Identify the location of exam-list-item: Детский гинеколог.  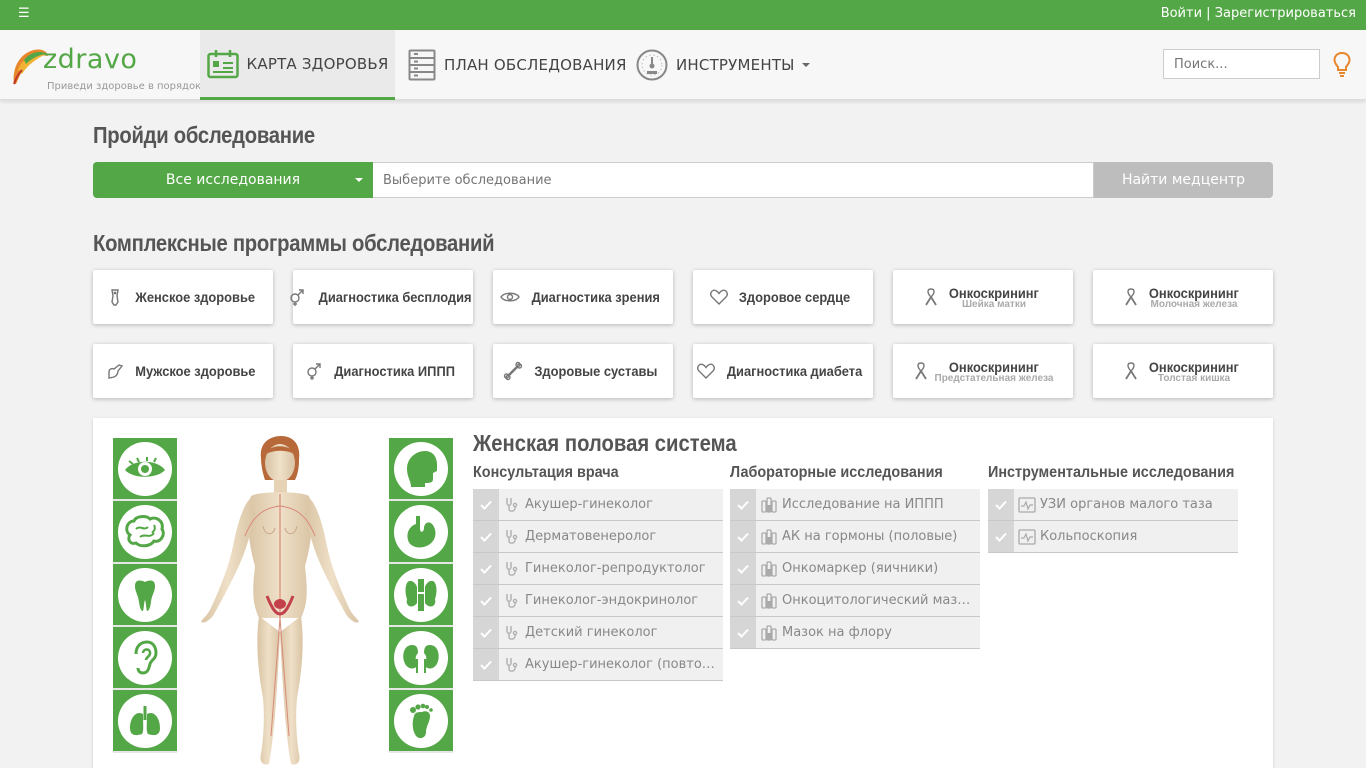
(598, 633).